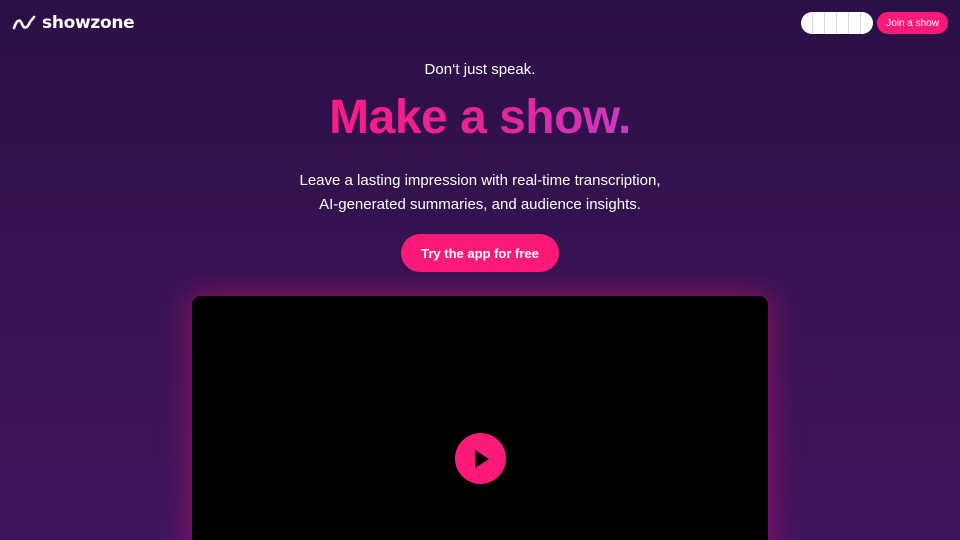 The width and height of the screenshot is (960, 540). I want to click on play-icon, so click(481, 458).